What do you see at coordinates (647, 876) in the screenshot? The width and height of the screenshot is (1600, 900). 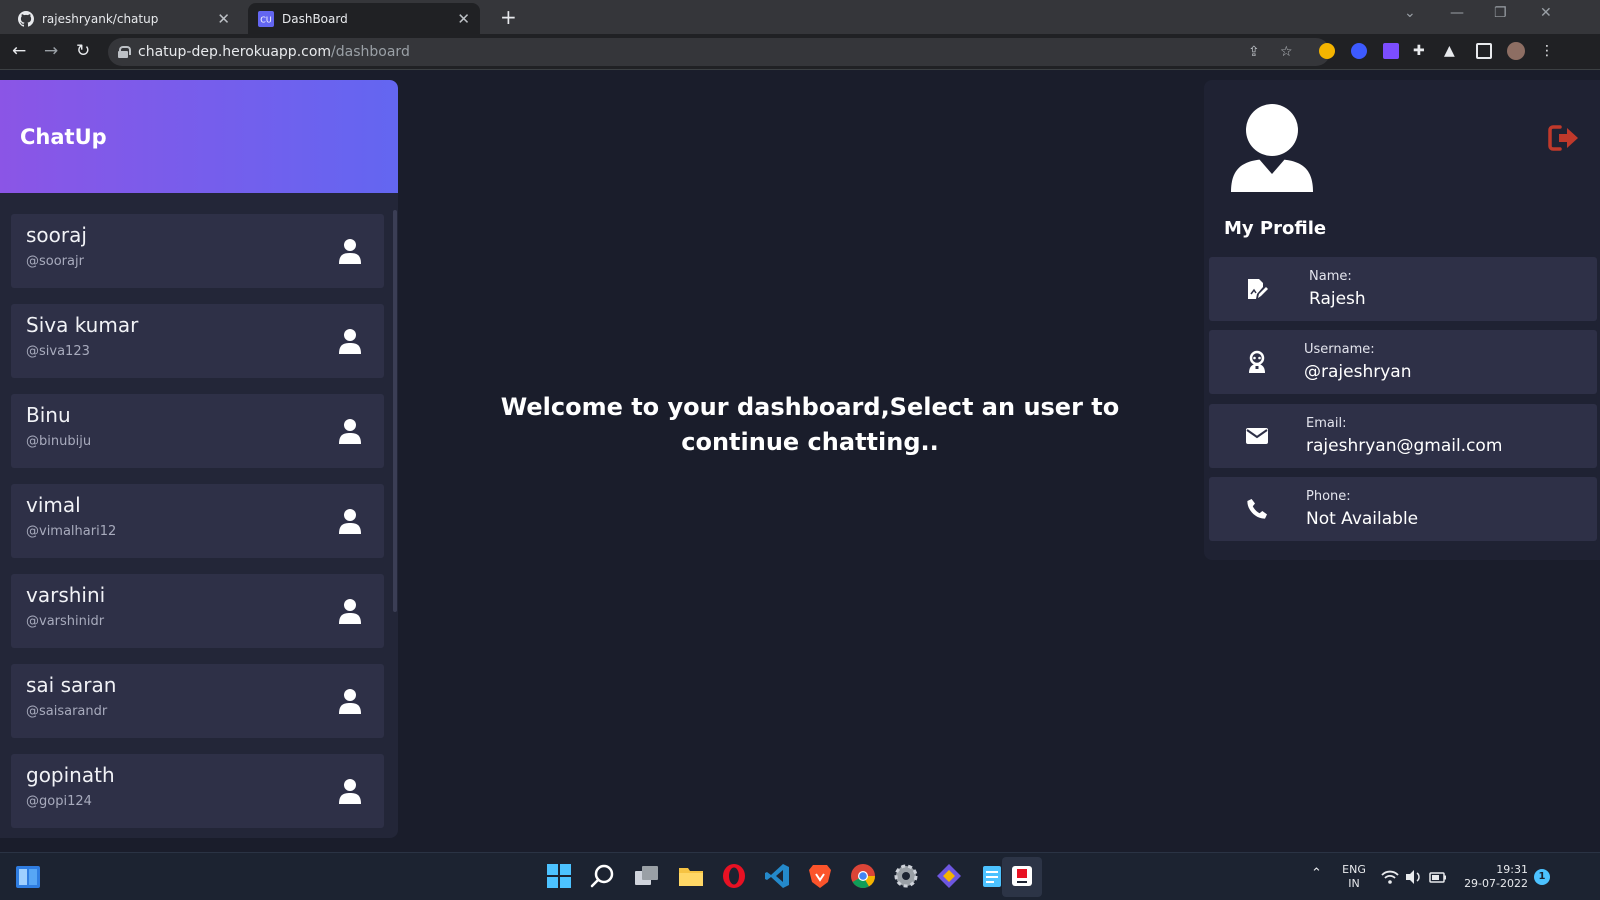 I see `task-view-icon` at bounding box center [647, 876].